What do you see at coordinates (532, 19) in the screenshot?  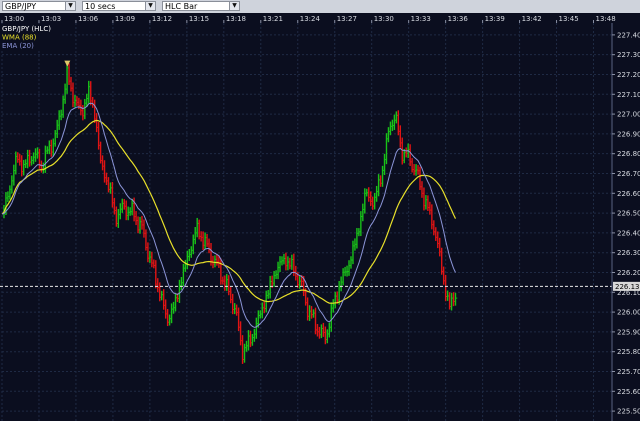 I see `x-tick-label: 13:42` at bounding box center [532, 19].